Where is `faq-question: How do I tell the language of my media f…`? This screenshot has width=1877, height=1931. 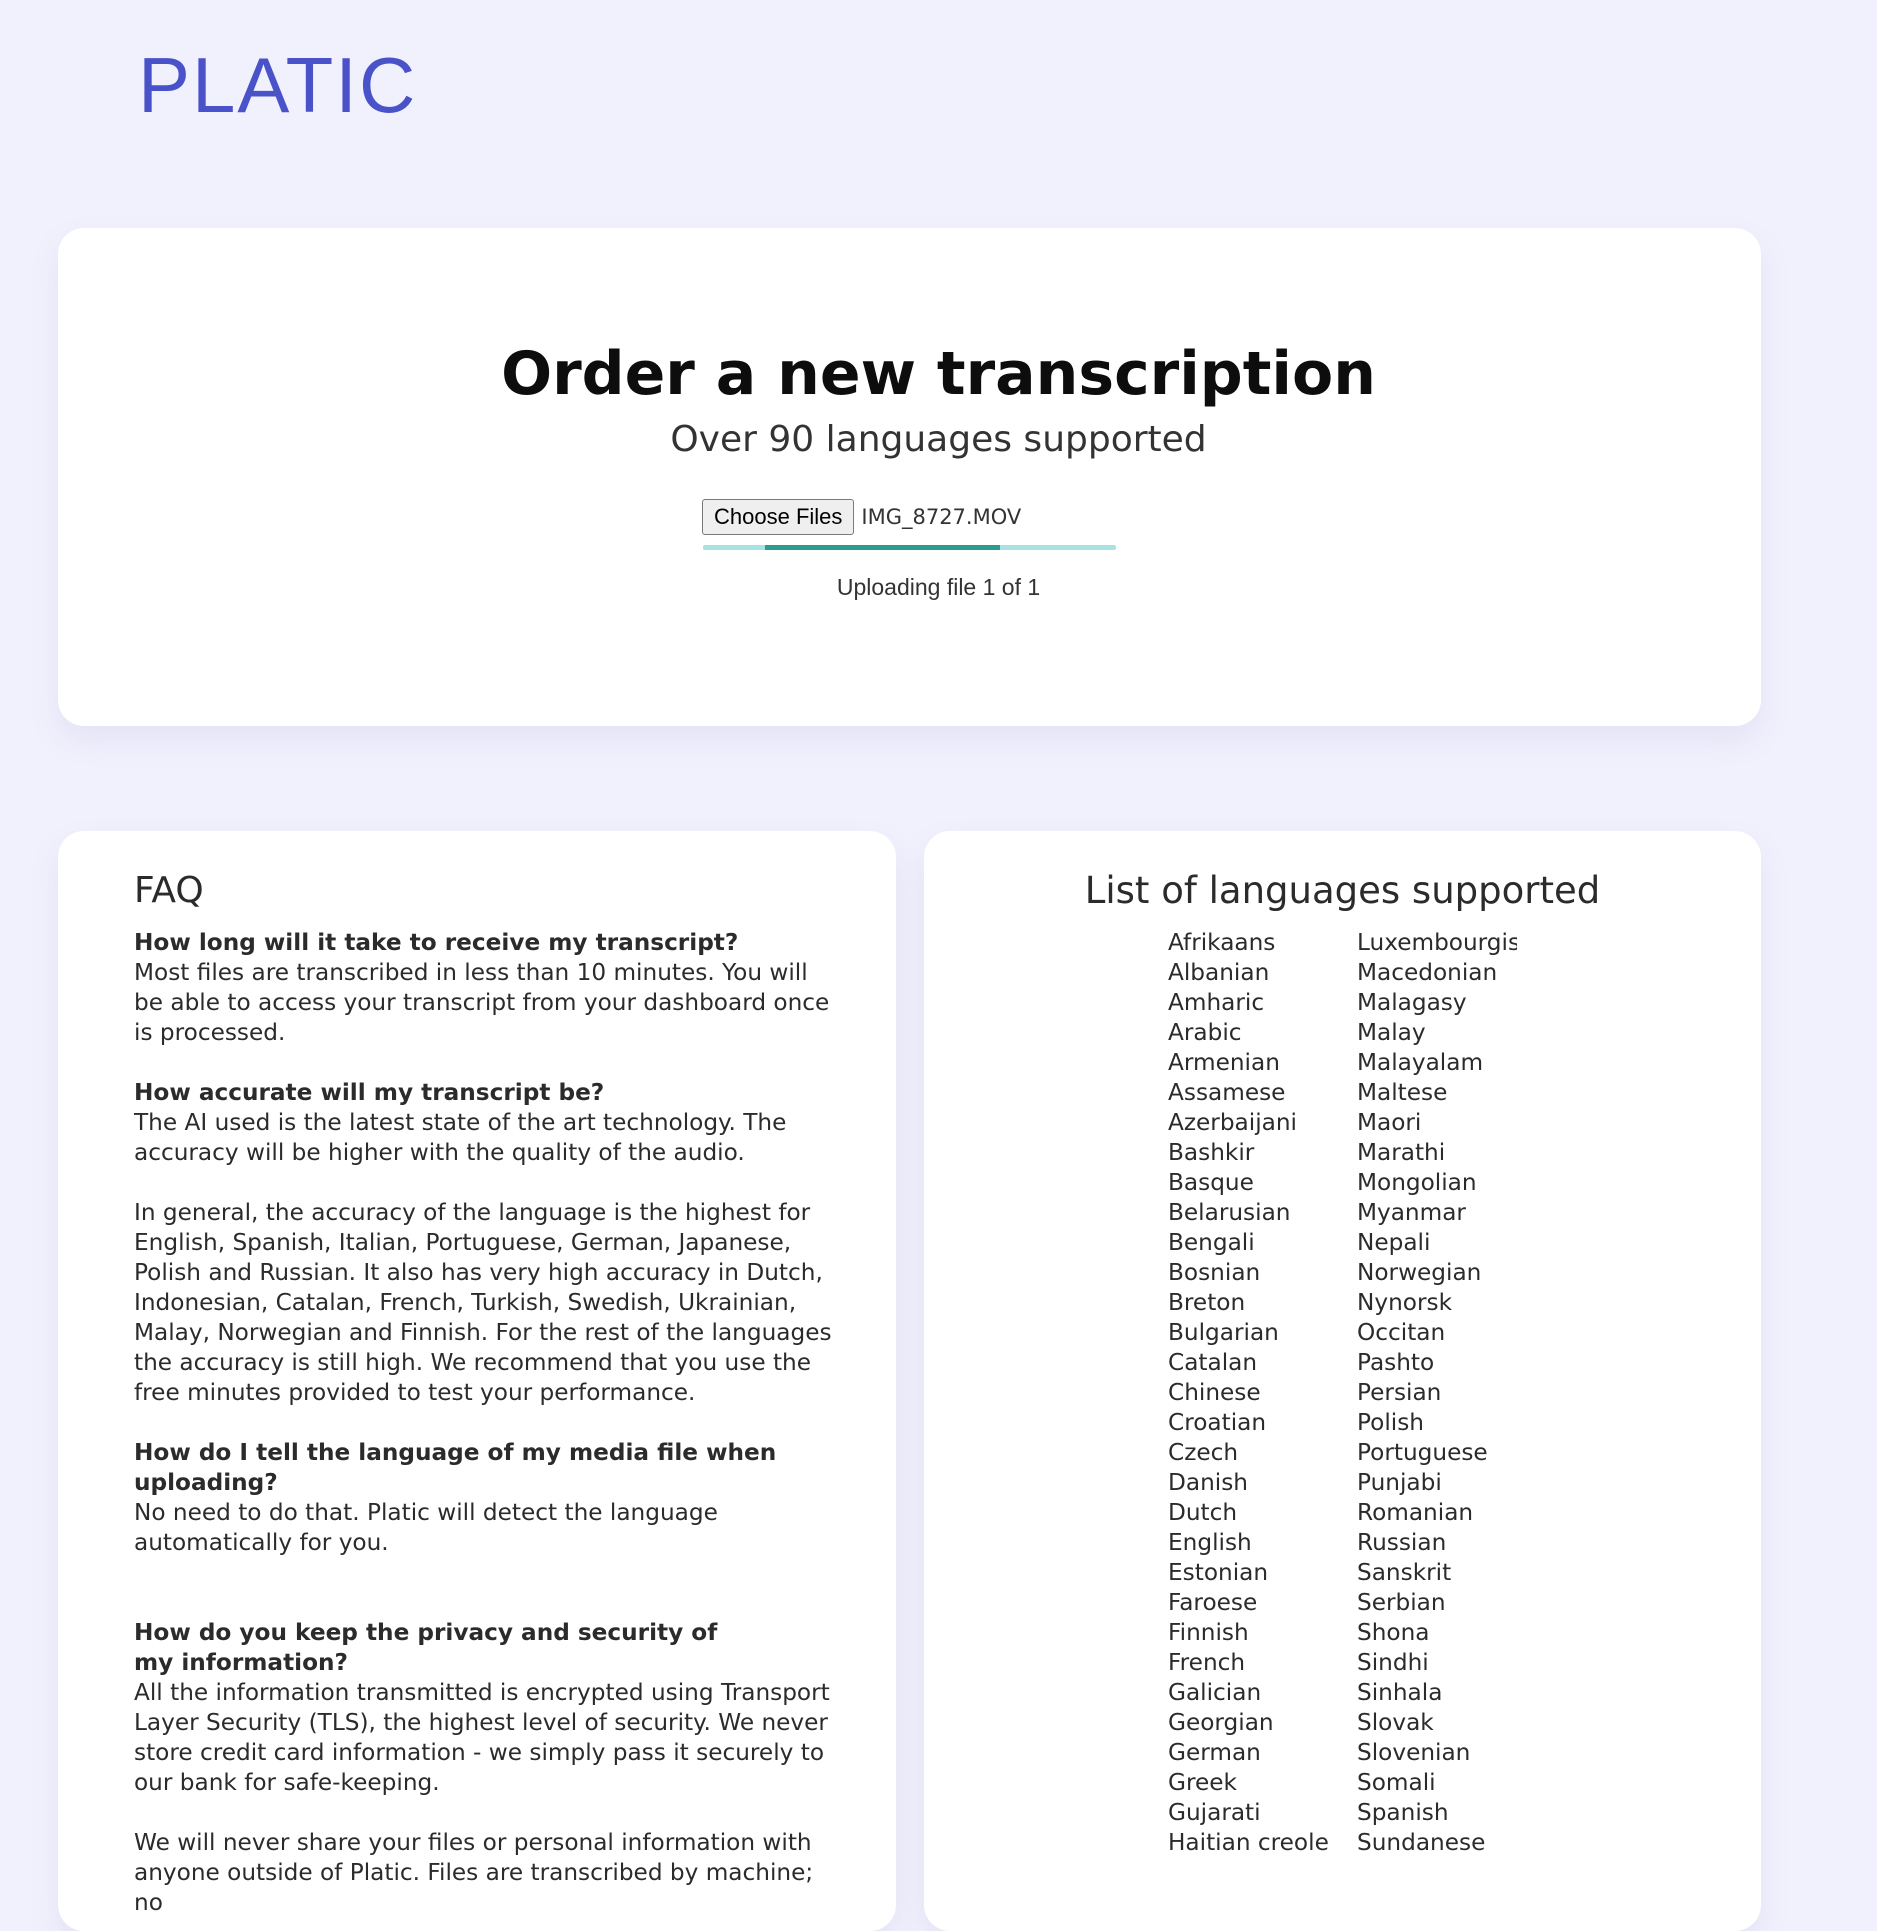
faq-question: How do I tell the language of my media f… is located at coordinates (455, 1467).